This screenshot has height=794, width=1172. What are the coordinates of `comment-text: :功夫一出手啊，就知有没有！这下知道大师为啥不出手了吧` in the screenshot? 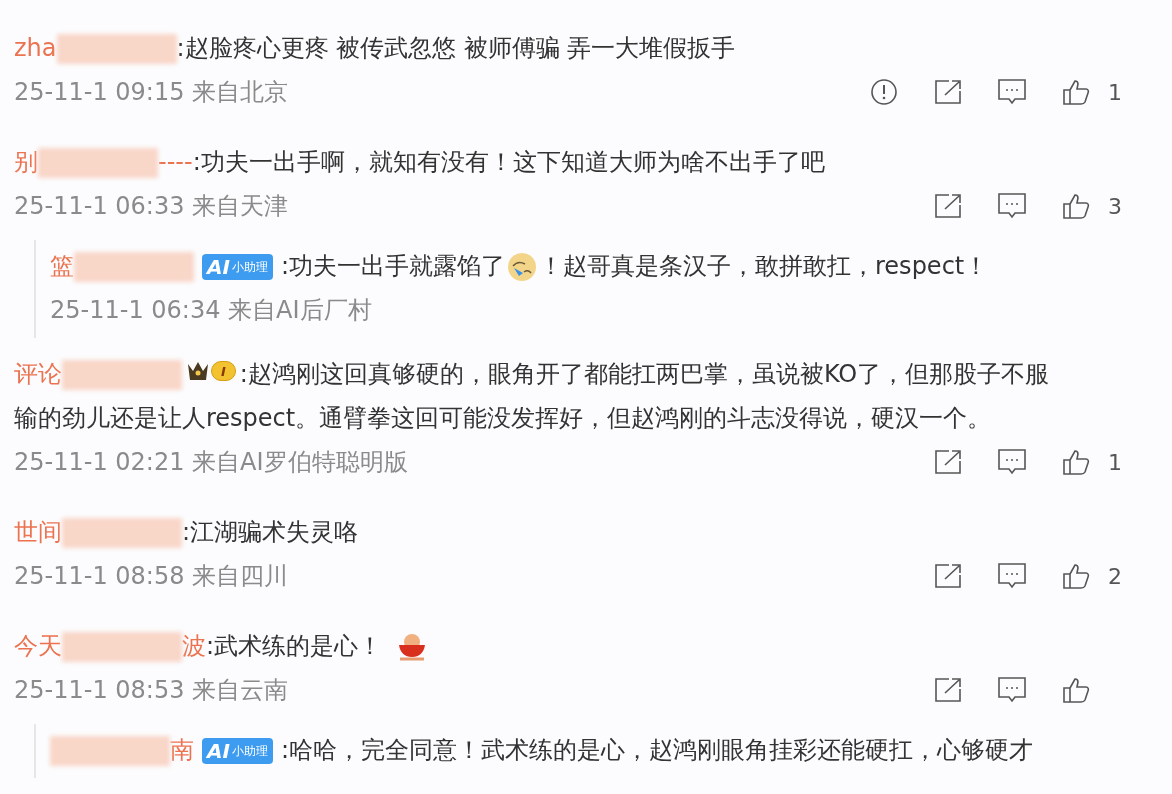 It's located at (508, 162).